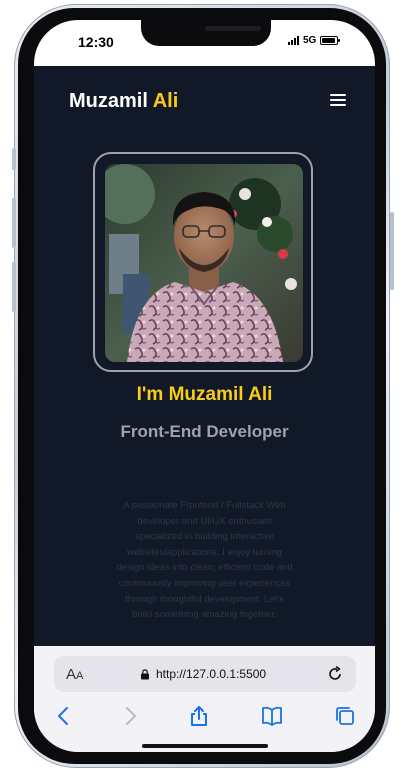  Describe the element at coordinates (310, 40) in the screenshot. I see `network-label: 5G` at that location.